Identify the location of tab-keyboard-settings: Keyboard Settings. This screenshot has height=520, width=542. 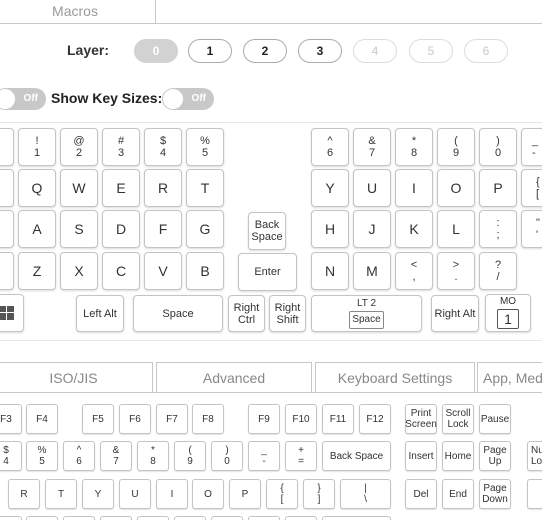
(395, 377).